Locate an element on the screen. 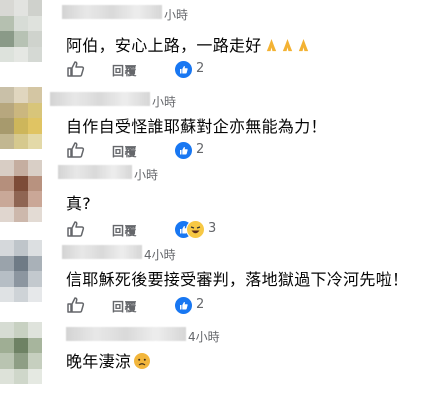 This screenshot has height=398, width=437. pray-emoji-group is located at coordinates (288, 45).